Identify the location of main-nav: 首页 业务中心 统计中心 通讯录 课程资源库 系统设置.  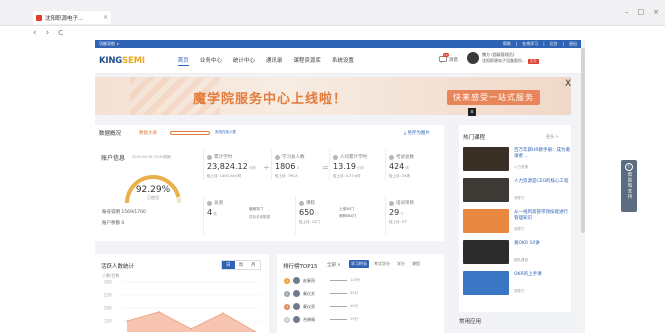
(265, 61).